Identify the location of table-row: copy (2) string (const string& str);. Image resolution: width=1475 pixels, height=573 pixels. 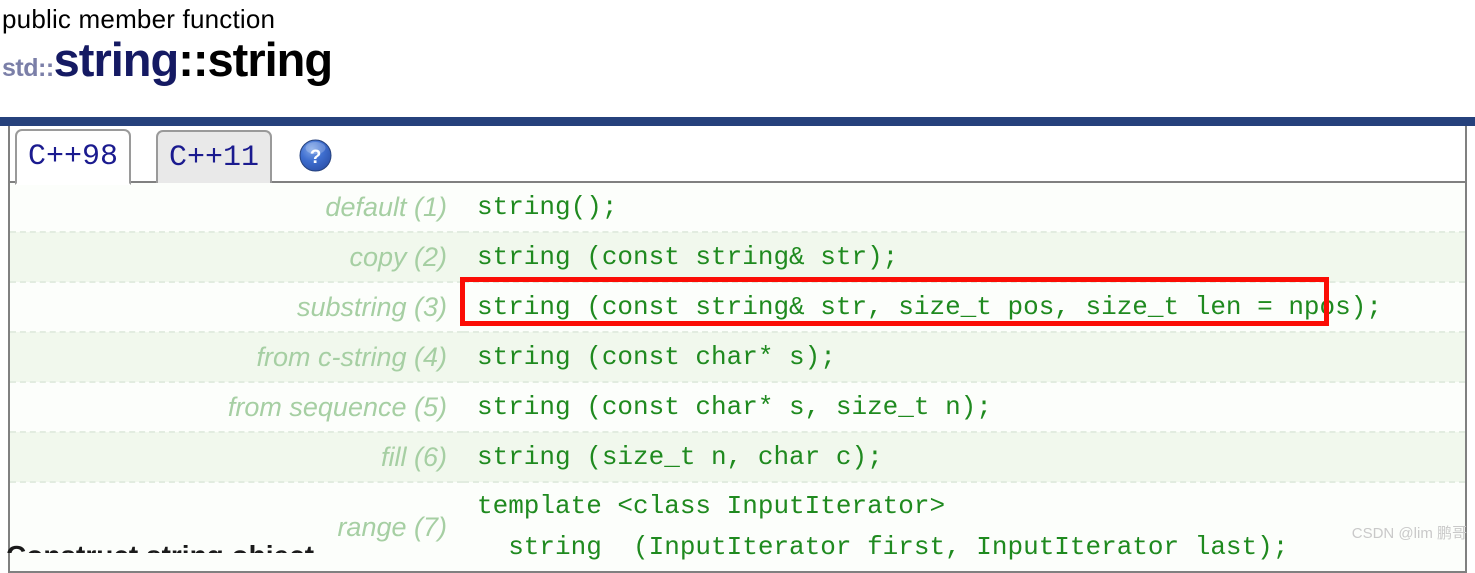
(737, 257).